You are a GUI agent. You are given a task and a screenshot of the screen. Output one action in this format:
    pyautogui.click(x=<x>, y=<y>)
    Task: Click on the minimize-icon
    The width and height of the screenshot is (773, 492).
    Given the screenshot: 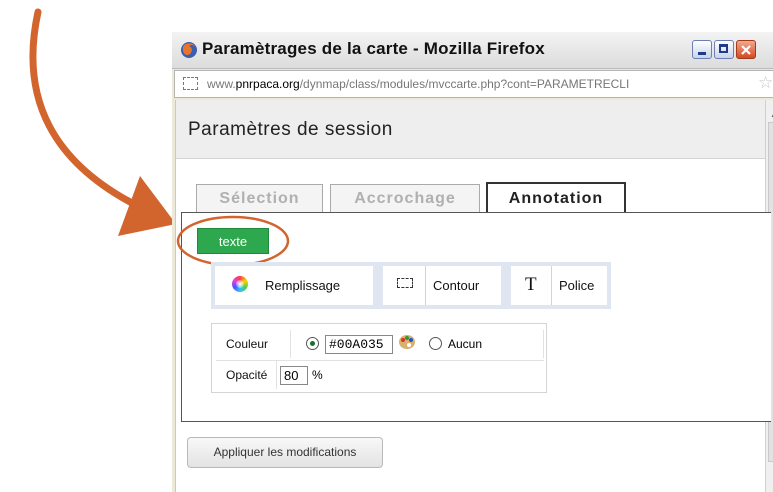 What is the action you would take?
    pyautogui.click(x=702, y=53)
    